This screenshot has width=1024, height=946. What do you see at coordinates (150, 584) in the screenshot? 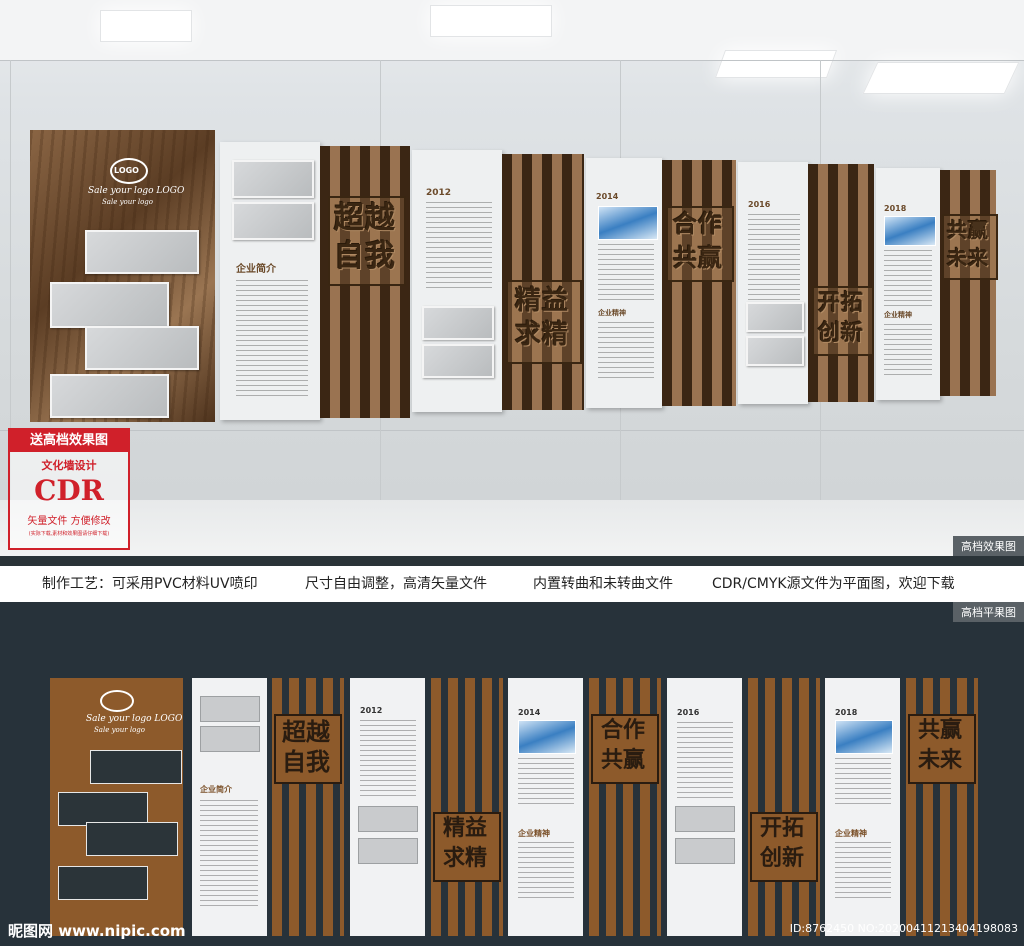
I see `caption-item: 制作工艺：可采用PVC材料UV喷印` at bounding box center [150, 584].